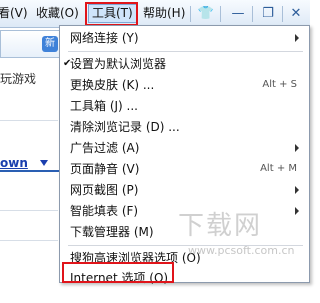 The height and width of the screenshot is (303, 320). I want to click on tools-highlight-box, so click(111, 14).